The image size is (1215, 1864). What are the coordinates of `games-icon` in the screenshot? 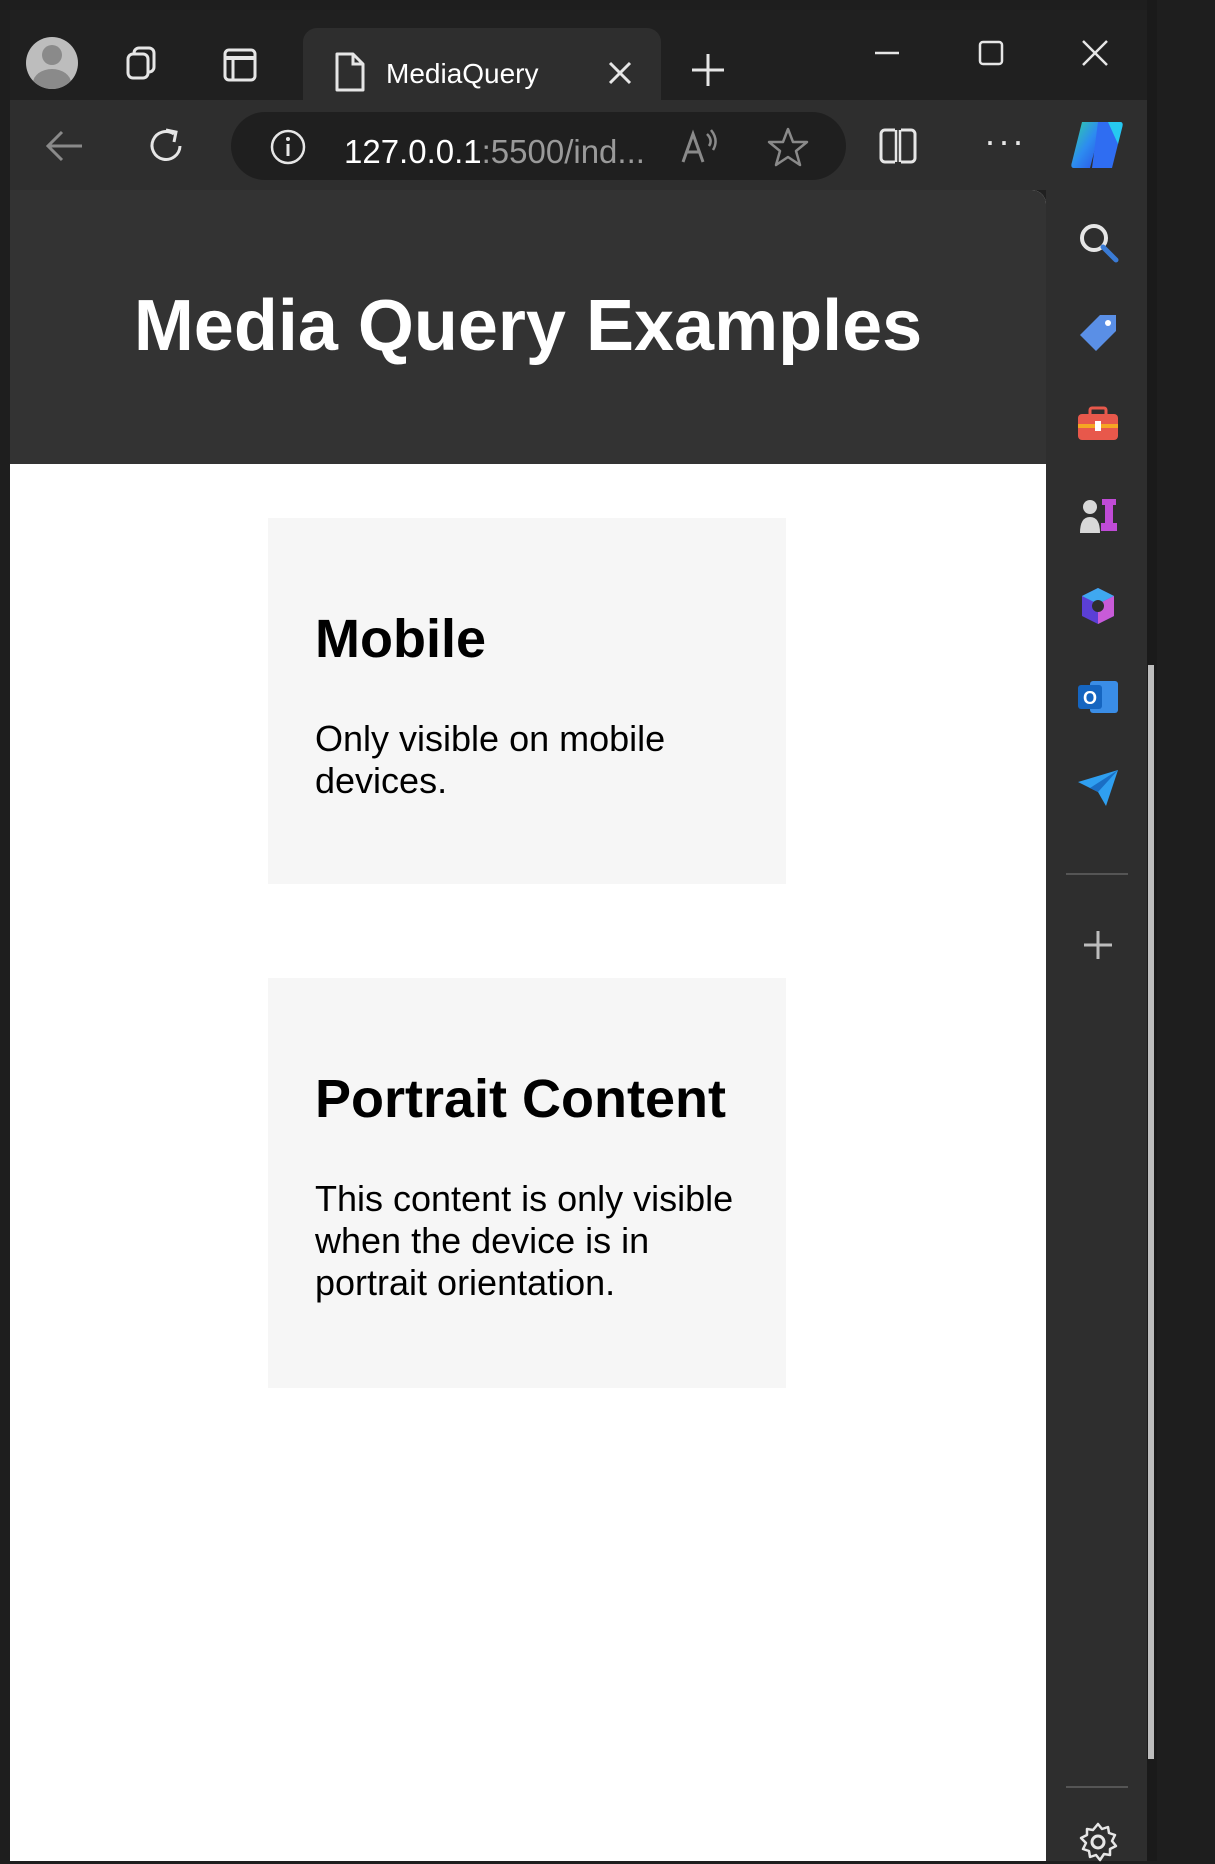 It's located at (1098, 515).